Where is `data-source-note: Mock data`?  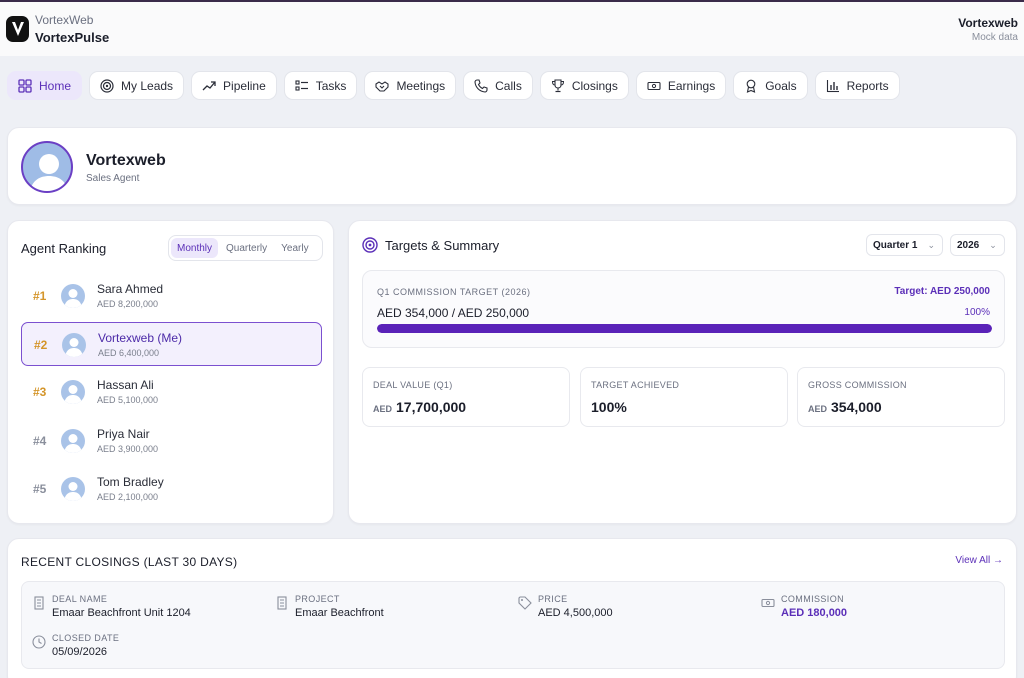 data-source-note: Mock data is located at coordinates (994, 37).